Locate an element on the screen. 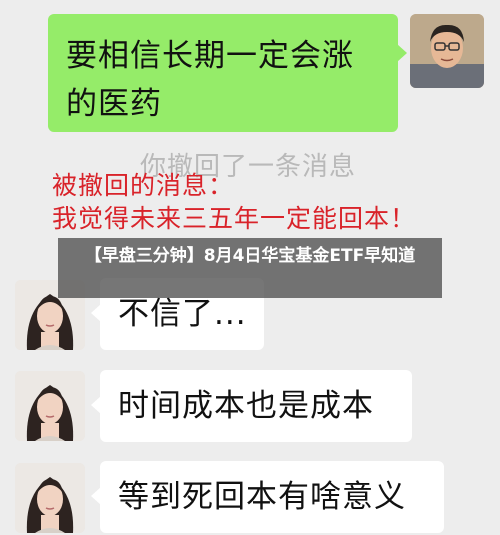 This screenshot has height=535, width=500. article-headline-overlay: 【早盘三分钟】8月4日华宝基金ETF早知道 is located at coordinates (250, 268).